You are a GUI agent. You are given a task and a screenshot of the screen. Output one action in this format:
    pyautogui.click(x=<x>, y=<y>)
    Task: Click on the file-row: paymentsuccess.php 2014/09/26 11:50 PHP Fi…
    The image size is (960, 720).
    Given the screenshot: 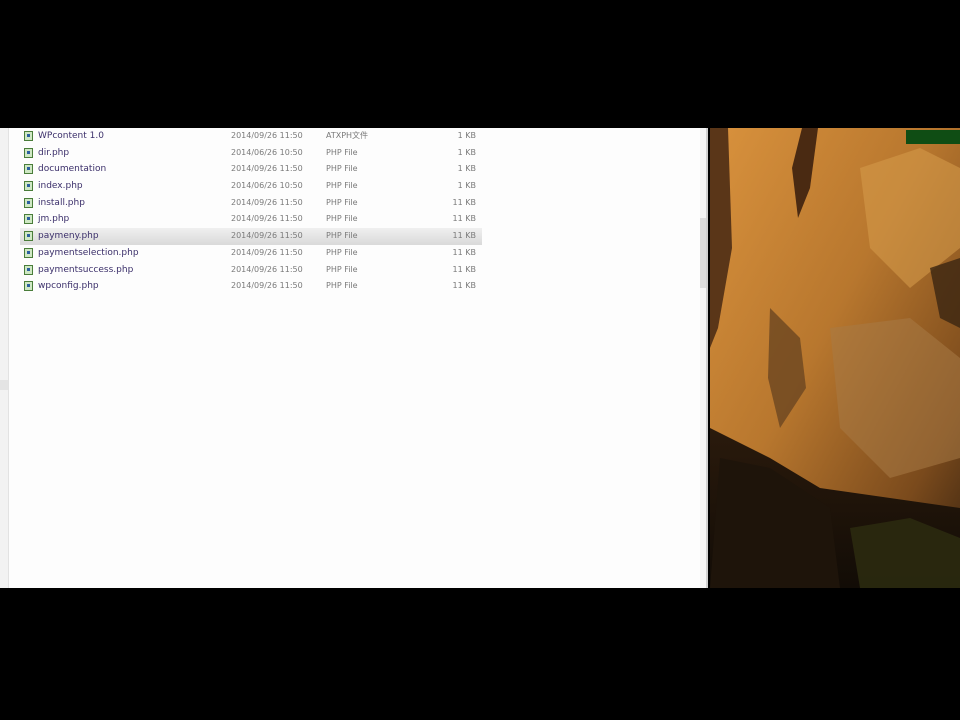 What is the action you would take?
    pyautogui.click(x=251, y=270)
    